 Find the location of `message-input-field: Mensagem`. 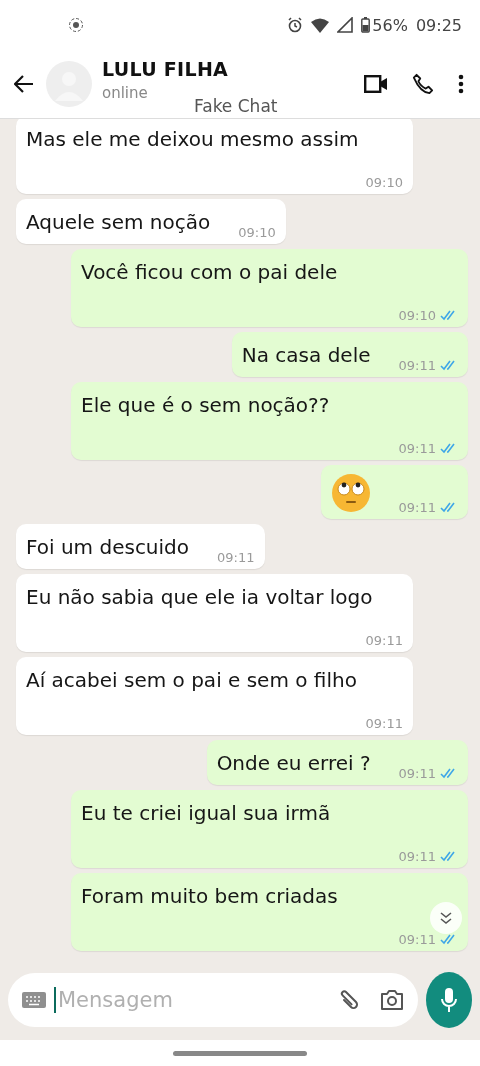

message-input-field: Mensagem is located at coordinates (191, 1000).